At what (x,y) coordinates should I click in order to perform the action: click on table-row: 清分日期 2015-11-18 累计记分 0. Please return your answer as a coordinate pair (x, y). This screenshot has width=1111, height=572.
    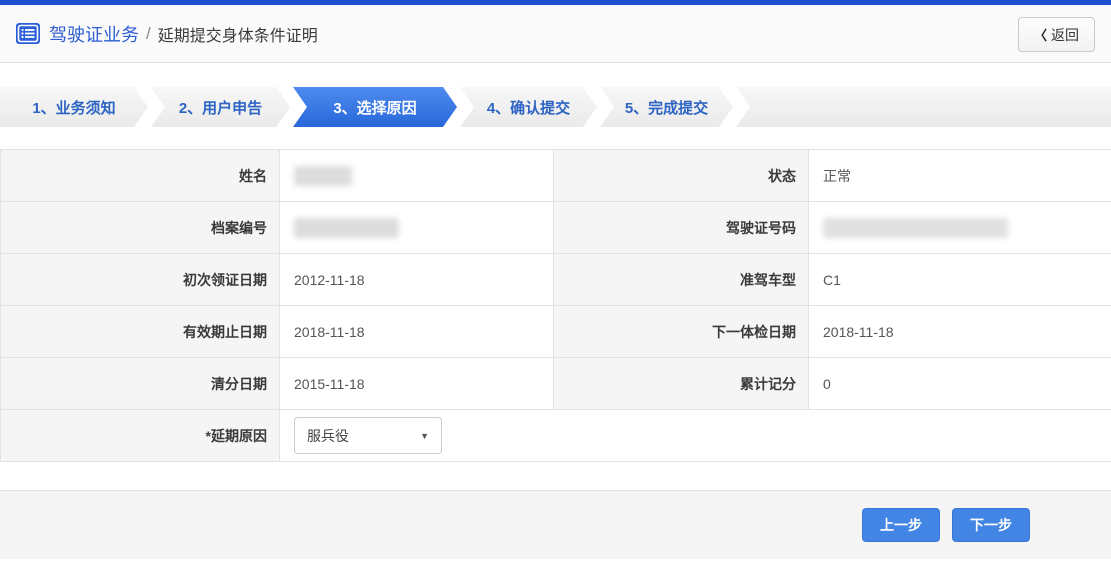
    Looking at the image, I should click on (555, 383).